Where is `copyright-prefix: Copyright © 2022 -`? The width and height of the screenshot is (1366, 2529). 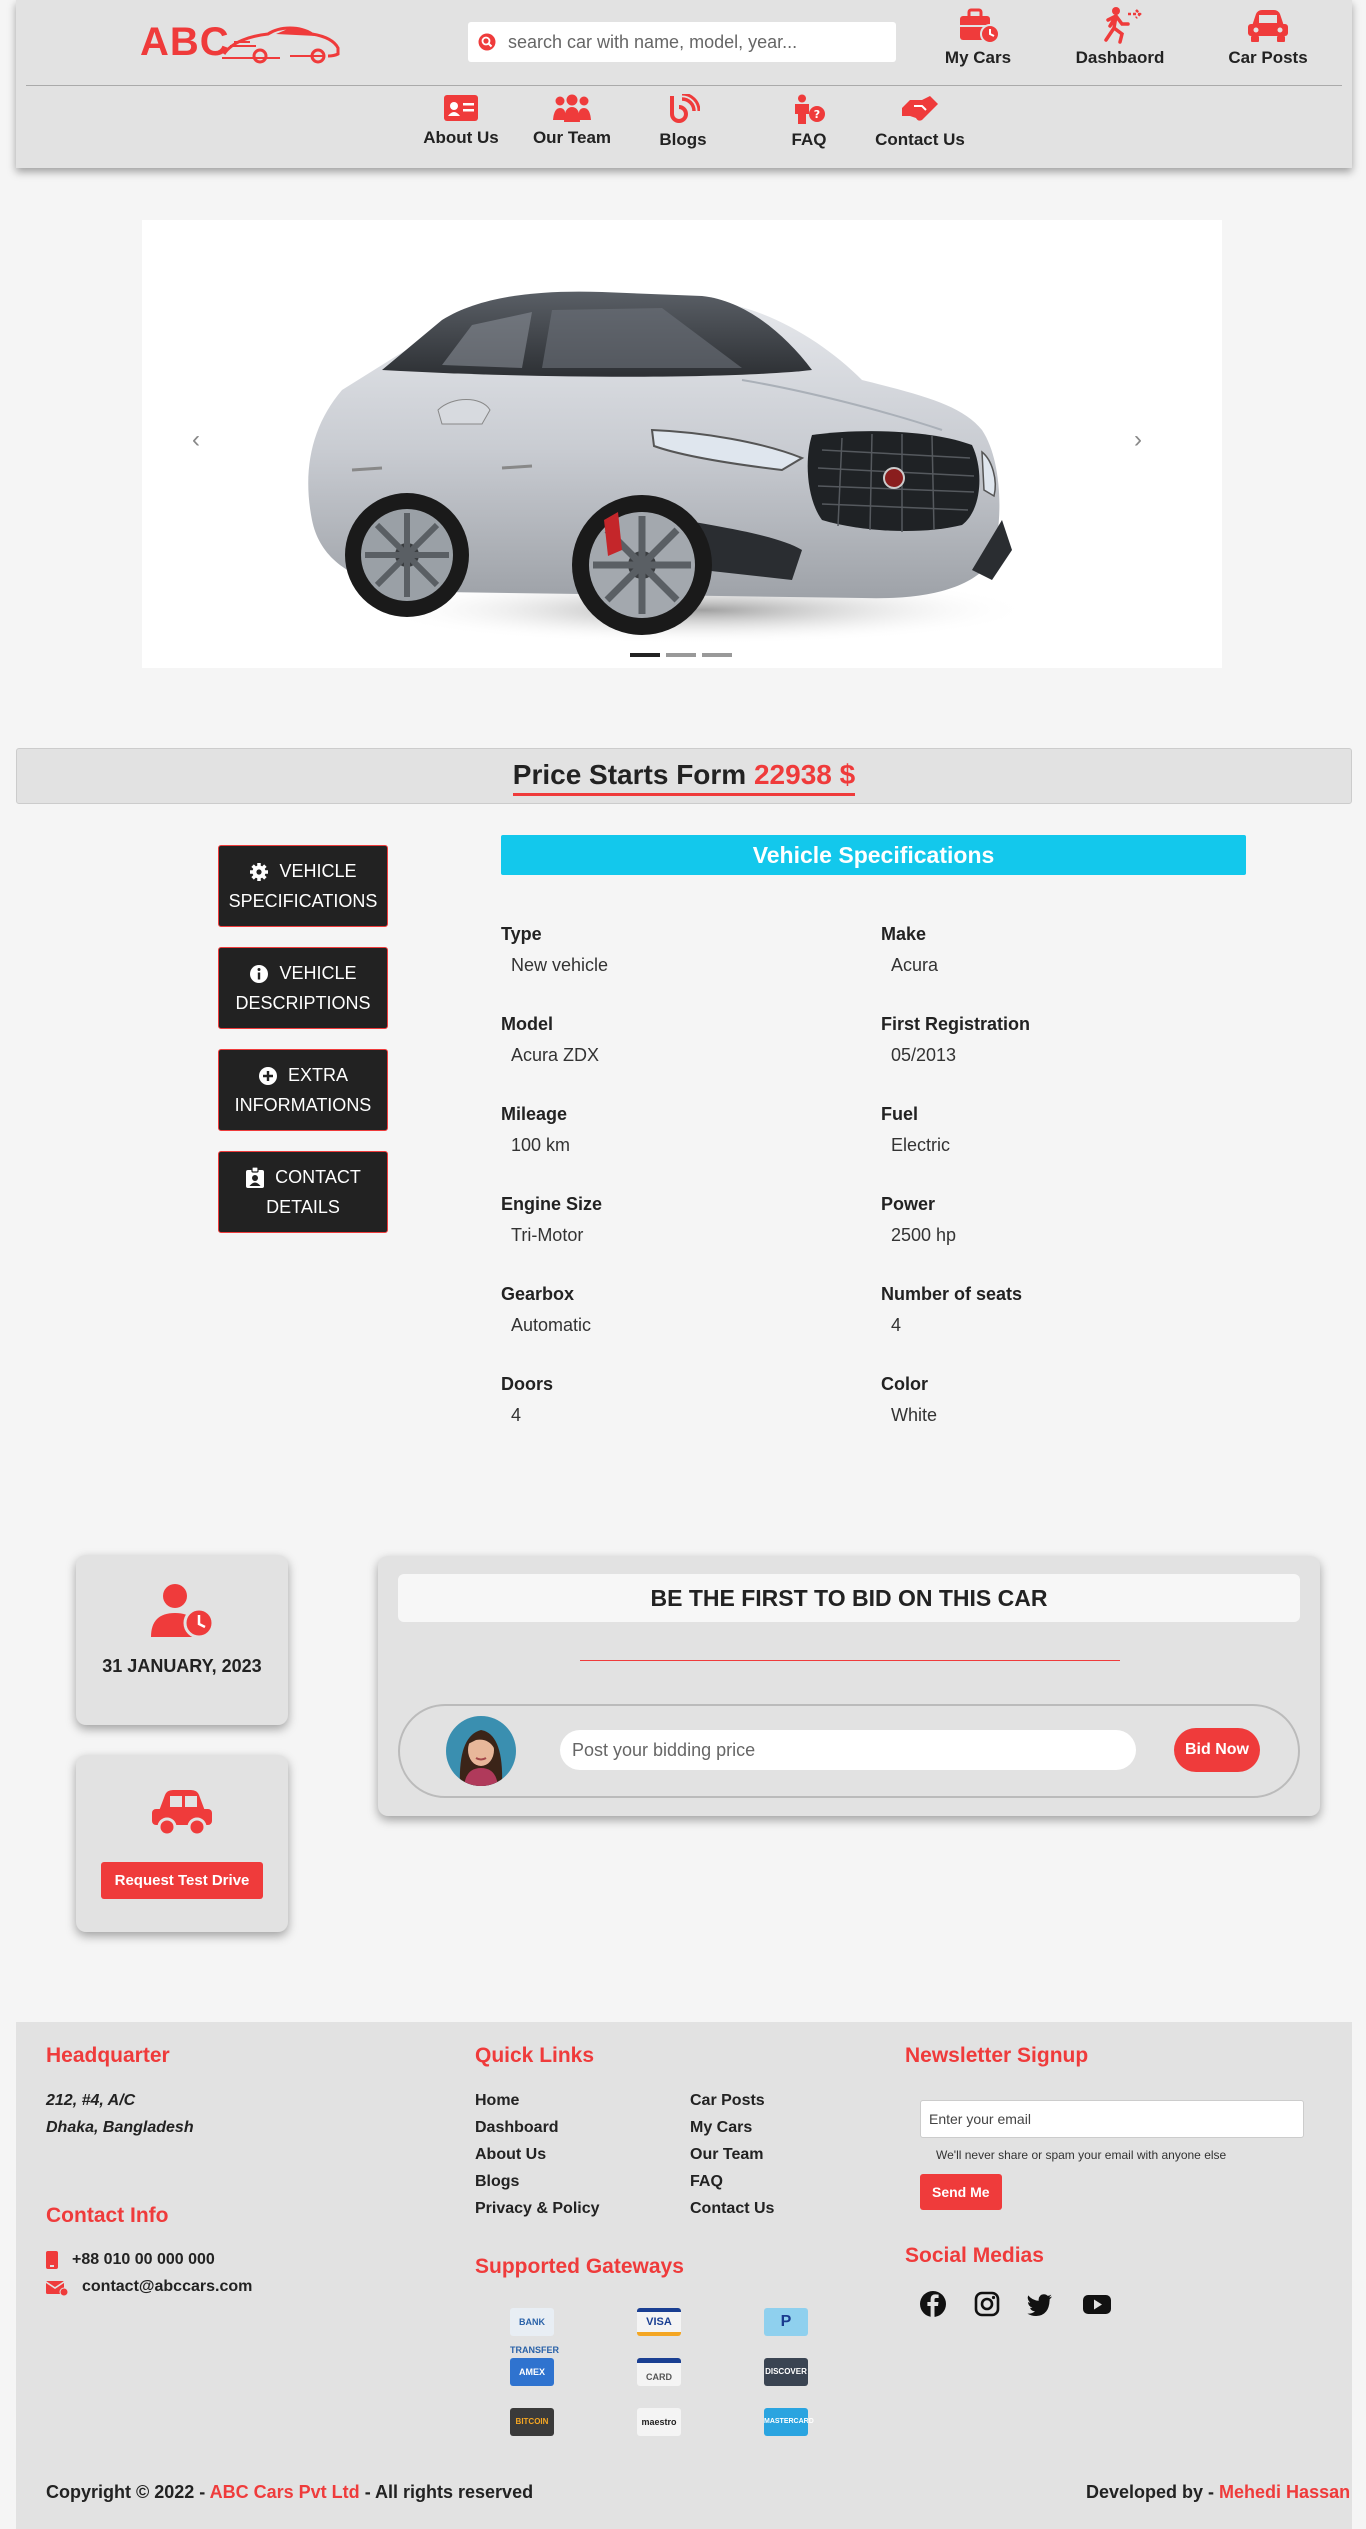 copyright-prefix: Copyright © 2022 - is located at coordinates (126, 2492).